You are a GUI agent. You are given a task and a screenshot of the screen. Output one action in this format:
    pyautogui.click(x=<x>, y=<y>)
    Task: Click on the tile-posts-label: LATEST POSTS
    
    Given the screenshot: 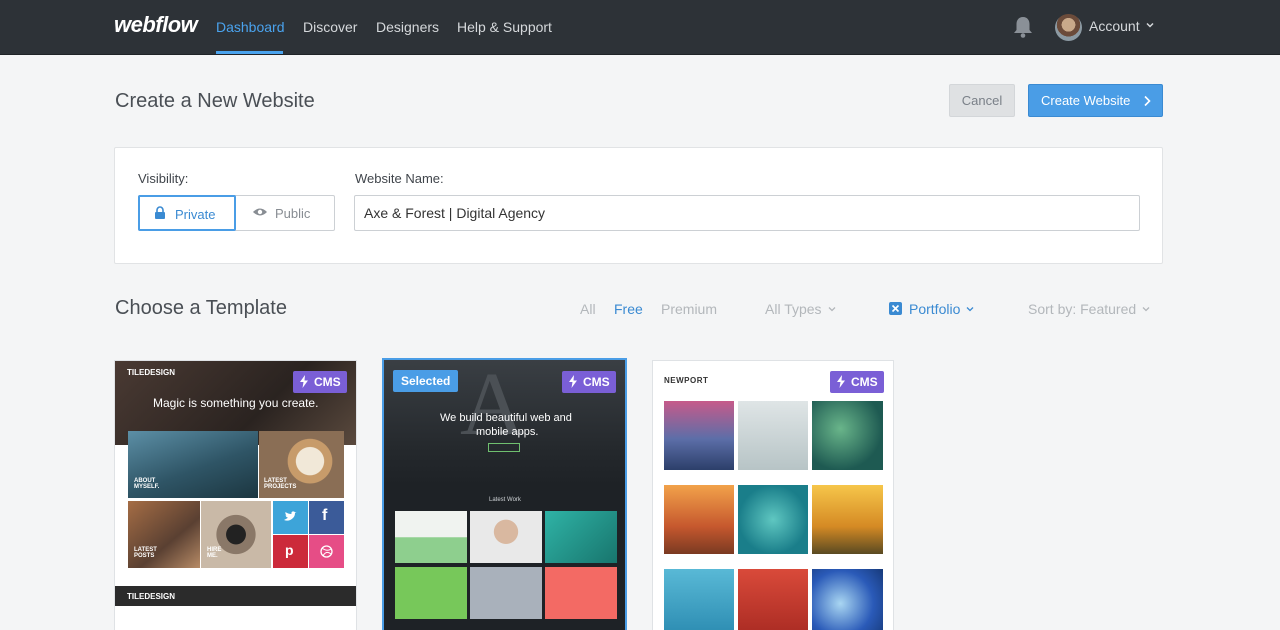 What is the action you would take?
    pyautogui.click(x=145, y=553)
    